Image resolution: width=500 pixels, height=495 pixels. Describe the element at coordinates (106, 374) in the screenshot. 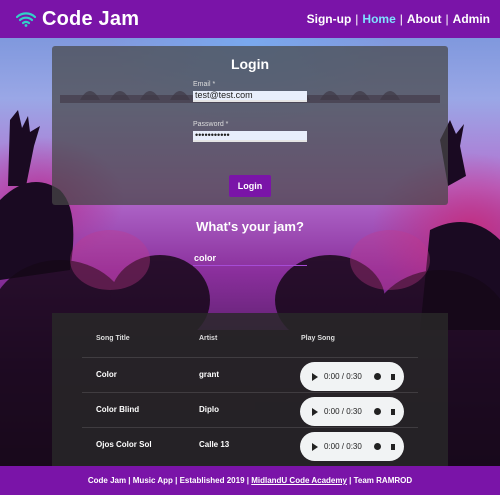

I see `song-title-cell: Color` at that location.